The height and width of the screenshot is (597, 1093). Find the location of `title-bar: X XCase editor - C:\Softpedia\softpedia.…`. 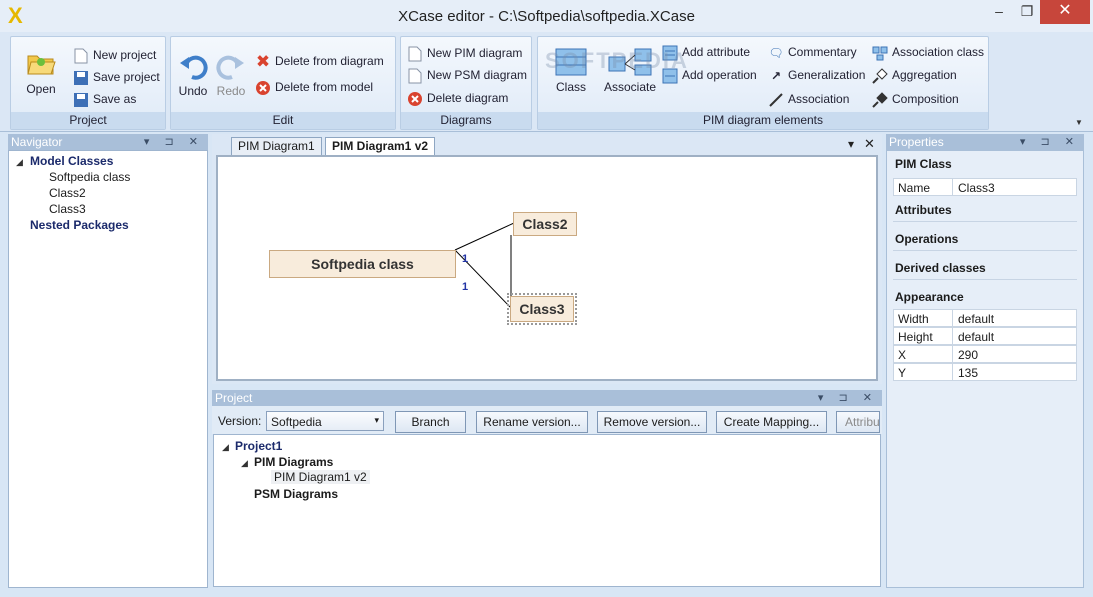

title-bar: X XCase editor - C:\Softpedia\softpedia.… is located at coordinates (546, 16).